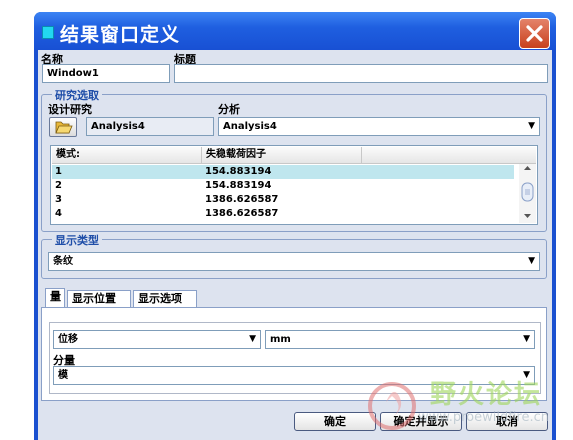  I want to click on open-design-study-button, so click(63, 127).